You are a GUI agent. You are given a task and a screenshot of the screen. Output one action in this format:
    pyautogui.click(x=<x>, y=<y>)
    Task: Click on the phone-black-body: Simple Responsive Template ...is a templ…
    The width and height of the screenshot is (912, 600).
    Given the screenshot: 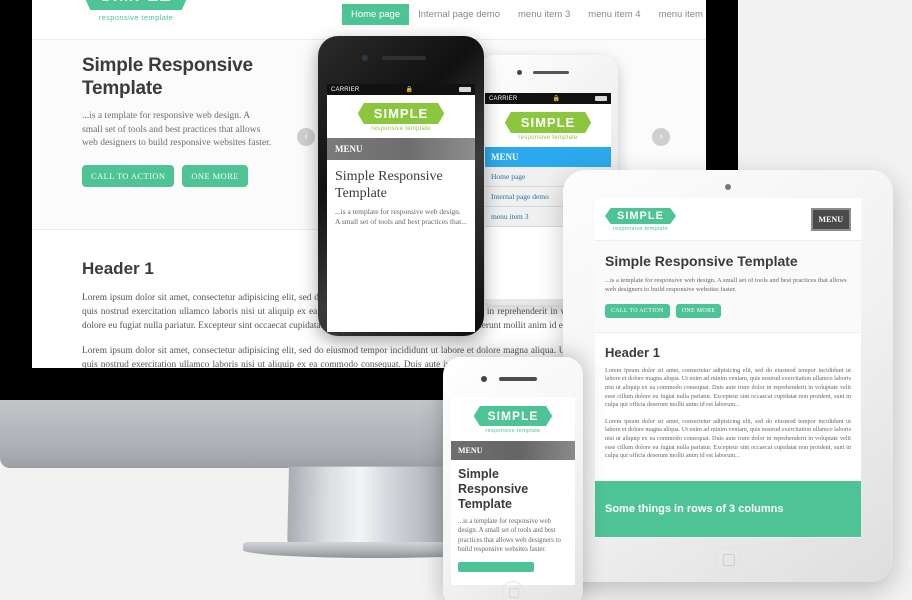 What is the action you would take?
    pyautogui.click(x=401, y=197)
    